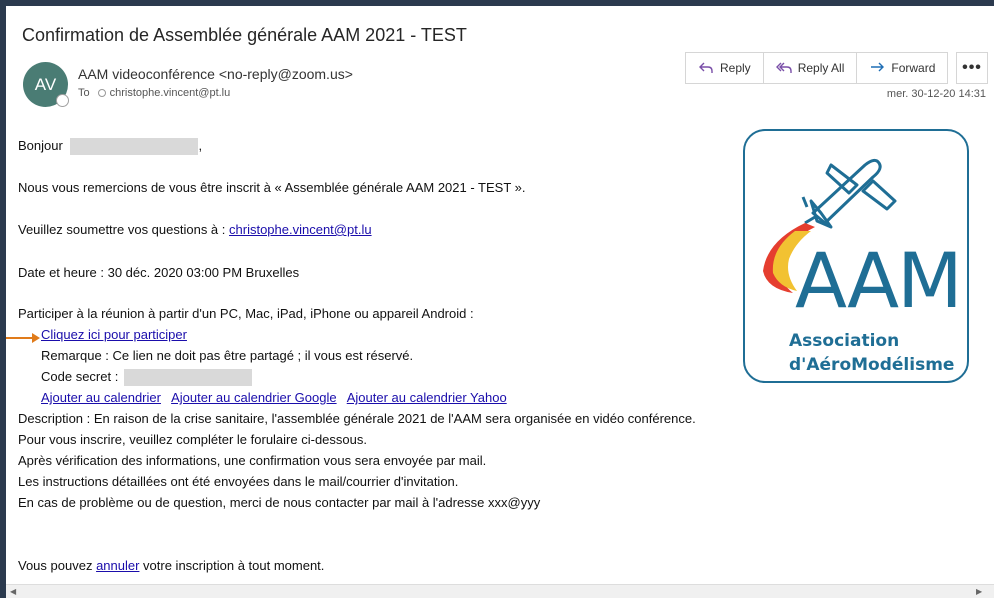 This screenshot has width=994, height=598. What do you see at coordinates (500, 591) in the screenshot?
I see `horizontal-scrollbar: ◀ ▶` at bounding box center [500, 591].